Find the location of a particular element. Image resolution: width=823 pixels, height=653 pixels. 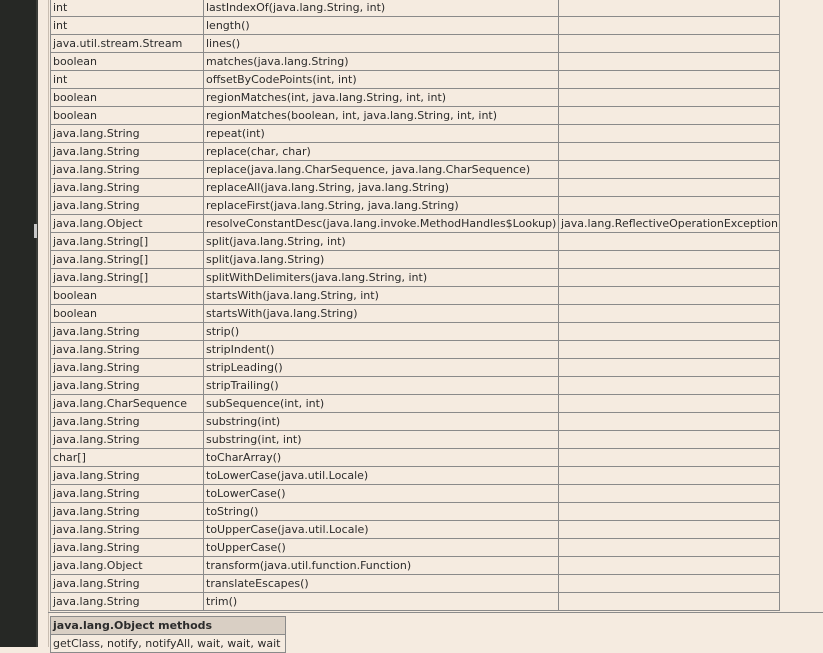

return-type-cell: java.util.stream.Stream is located at coordinates (127, 43).